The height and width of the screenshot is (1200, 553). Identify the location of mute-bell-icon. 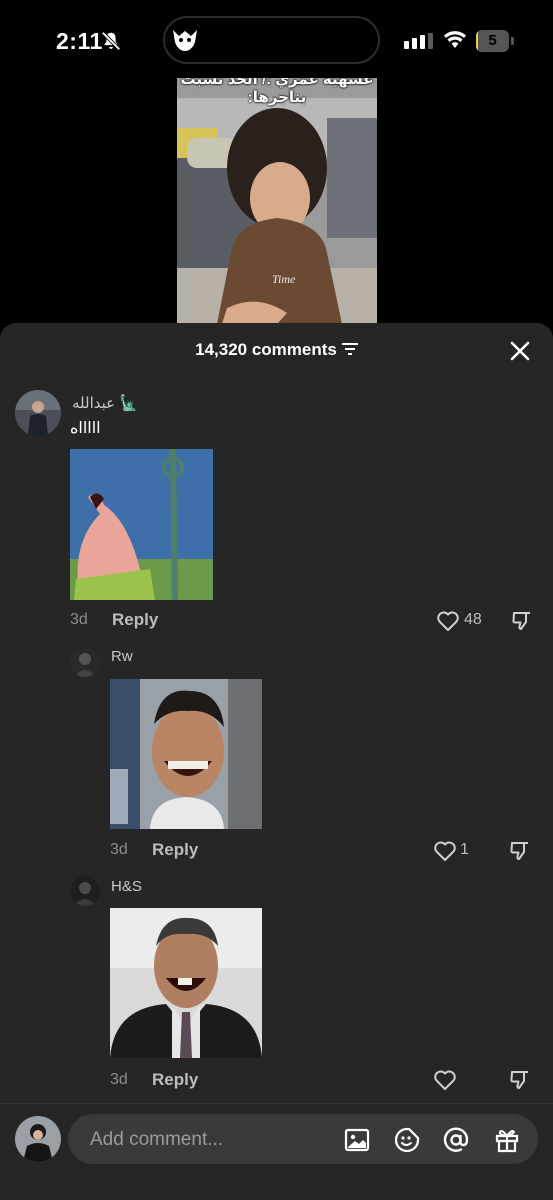
(111, 41).